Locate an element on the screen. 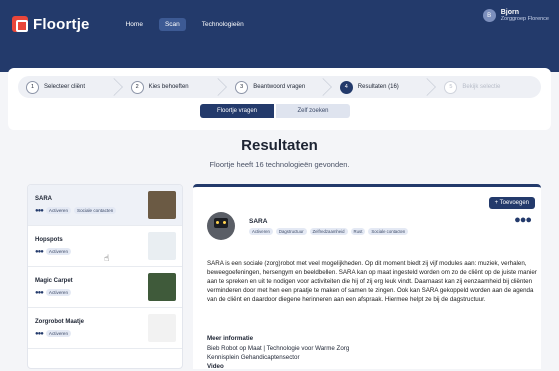  tag: Zelfredzaamheid is located at coordinates (328, 231).